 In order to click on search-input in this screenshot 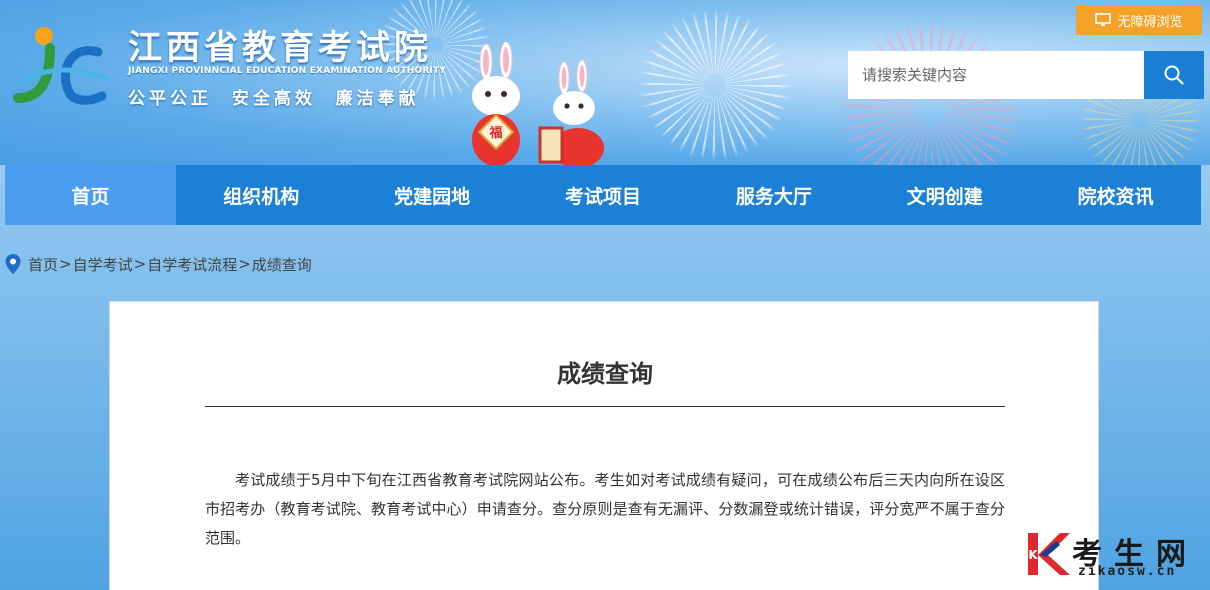, I will do `click(996, 75)`.